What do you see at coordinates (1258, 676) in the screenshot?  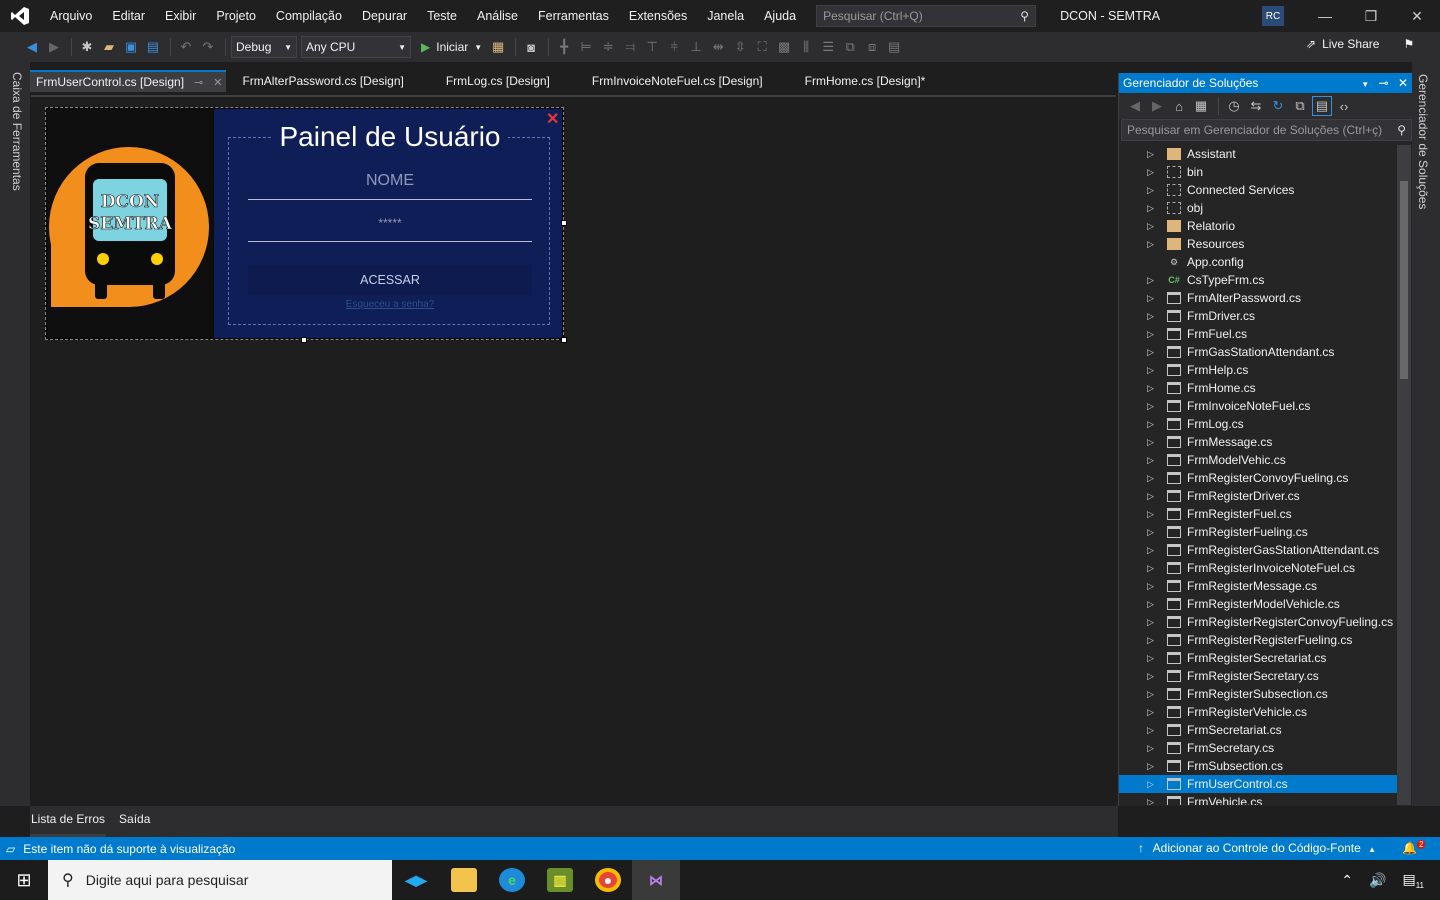 I see `tree-item: ▷ FrmRegisterSecretary.cs` at bounding box center [1258, 676].